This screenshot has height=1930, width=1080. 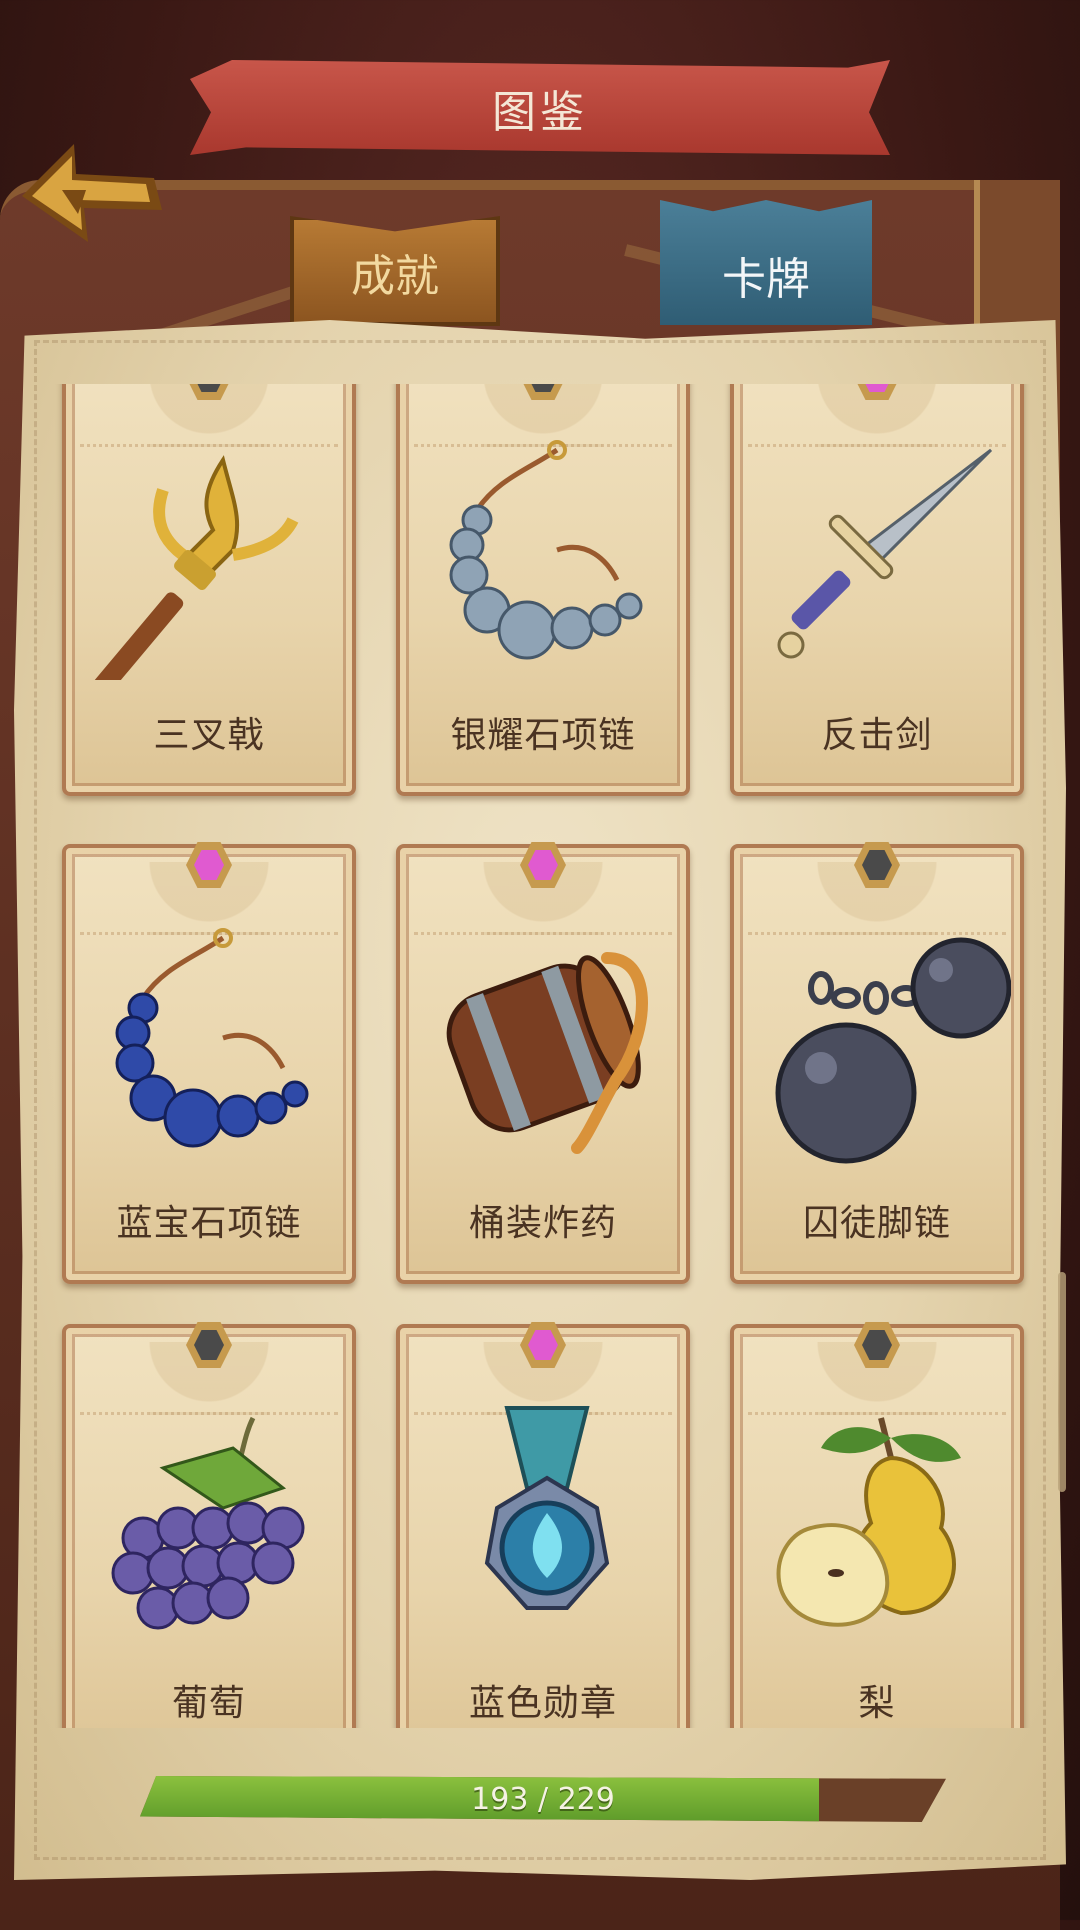 I want to click on page-title: 图鉴, so click(x=540, y=112).